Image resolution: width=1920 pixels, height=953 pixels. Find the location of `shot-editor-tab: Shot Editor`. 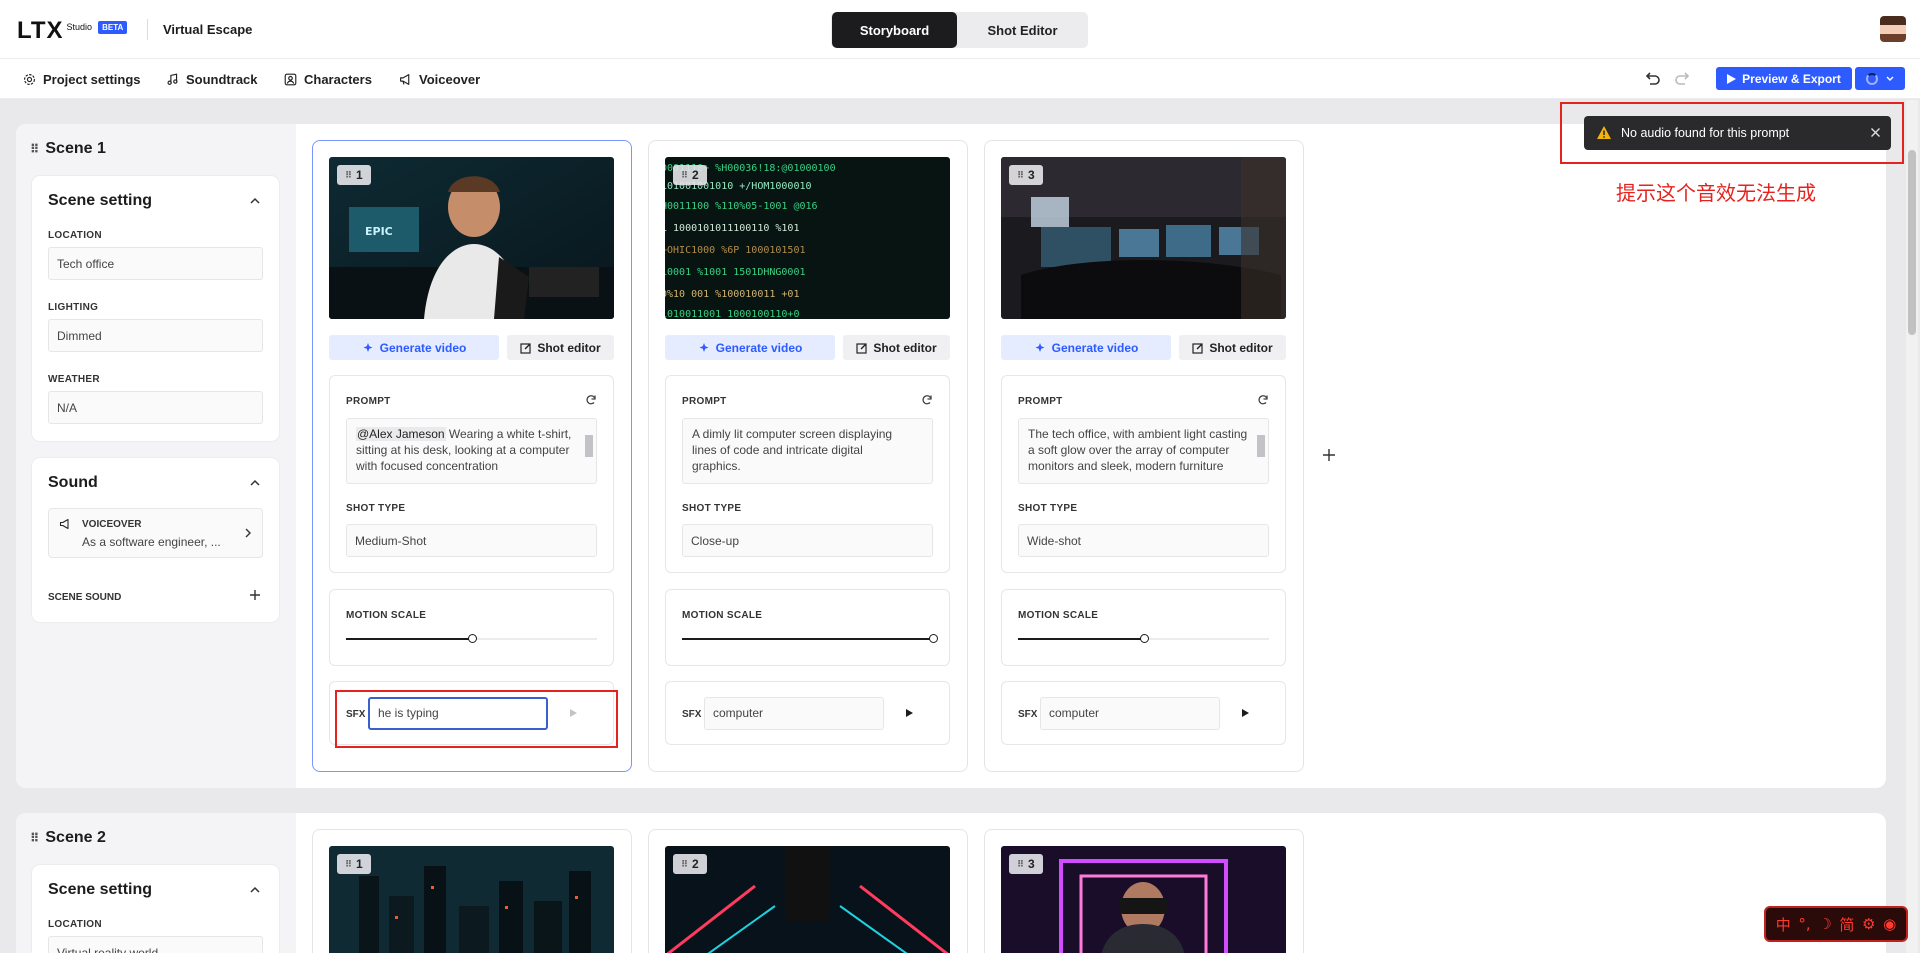

shot-editor-tab: Shot Editor is located at coordinates (1022, 30).